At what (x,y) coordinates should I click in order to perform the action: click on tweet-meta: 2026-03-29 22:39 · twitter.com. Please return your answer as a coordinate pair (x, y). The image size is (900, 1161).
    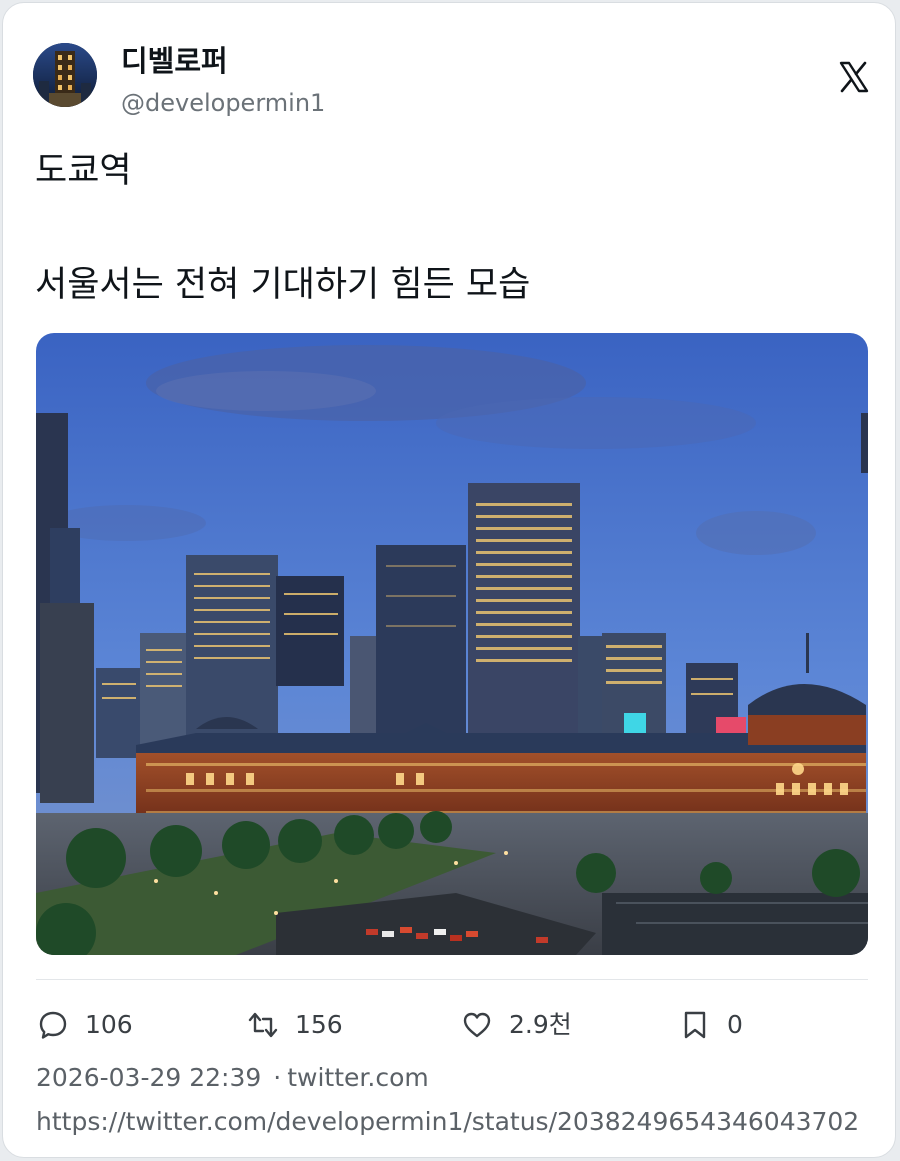
    Looking at the image, I should click on (232, 1078).